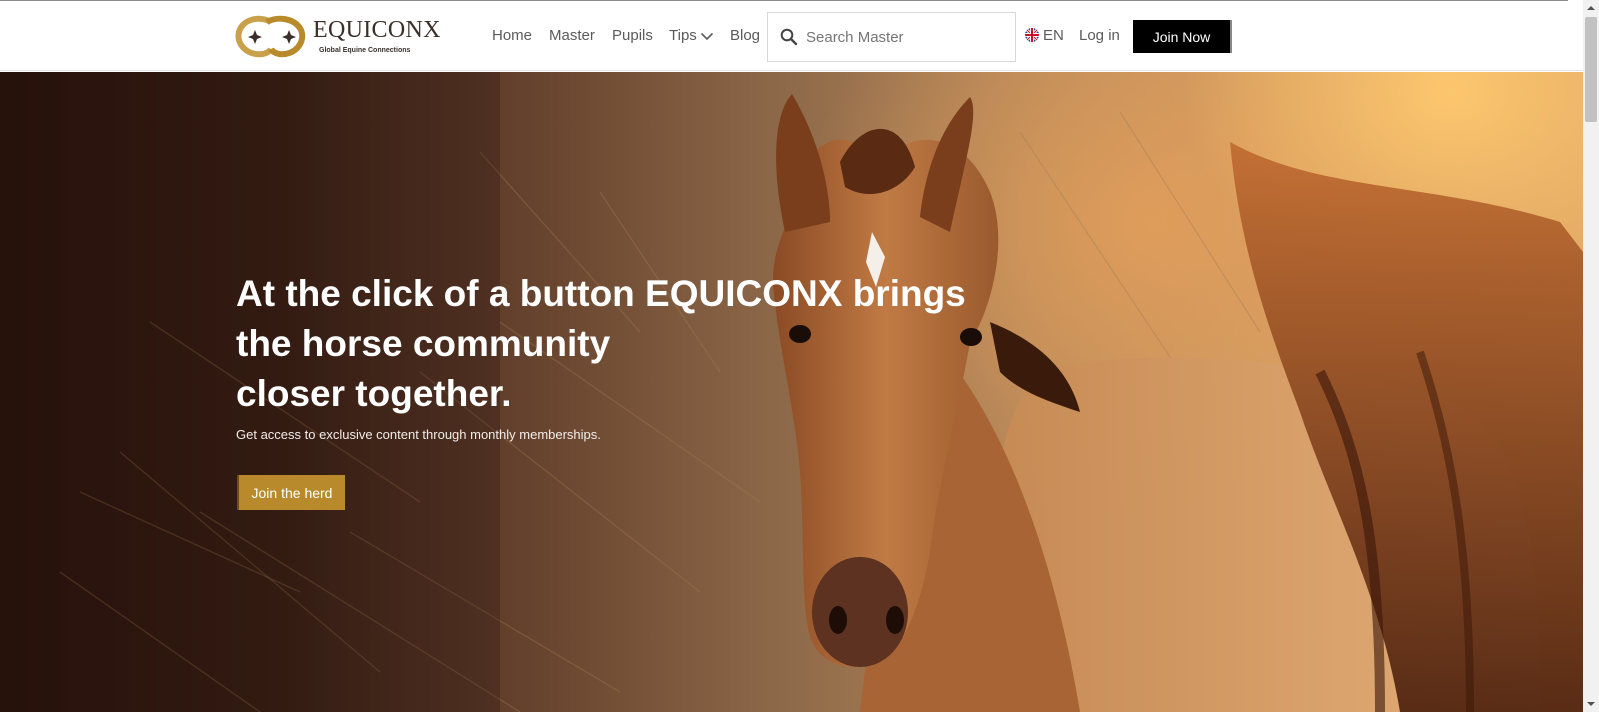 The width and height of the screenshot is (1599, 717). Describe the element at coordinates (789, 39) in the screenshot. I see `search-icon` at that location.